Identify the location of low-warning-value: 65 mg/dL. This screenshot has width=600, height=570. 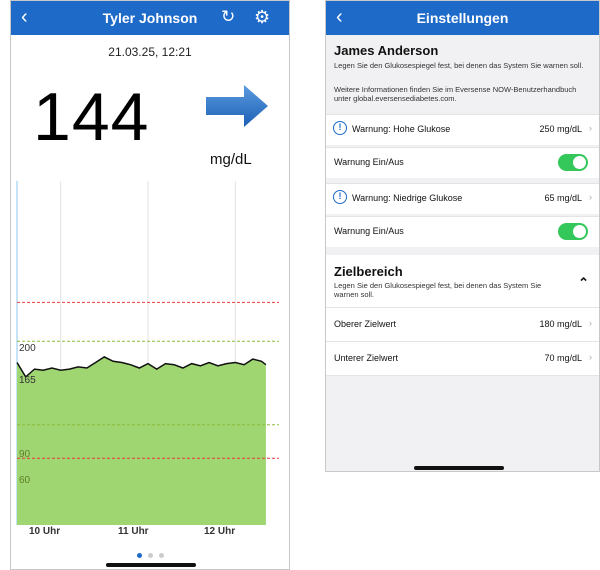
(563, 198).